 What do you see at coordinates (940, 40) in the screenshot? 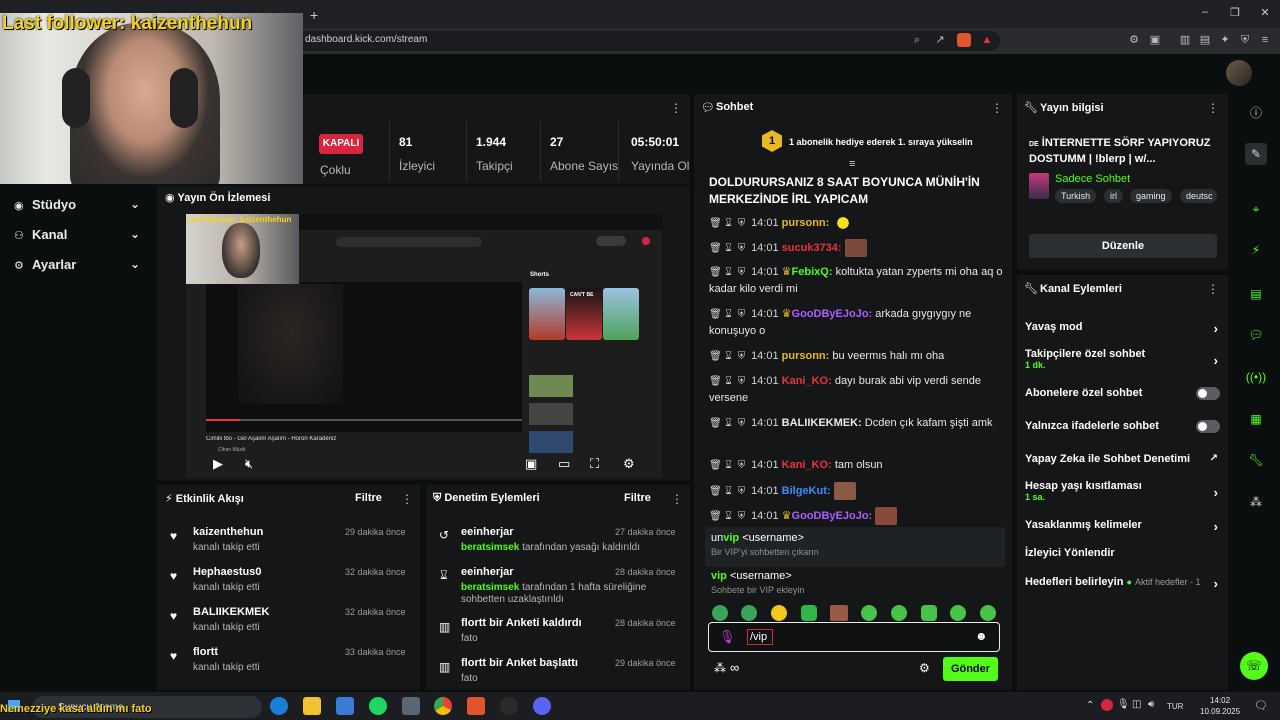
I see `share-icon: ↗` at bounding box center [940, 40].